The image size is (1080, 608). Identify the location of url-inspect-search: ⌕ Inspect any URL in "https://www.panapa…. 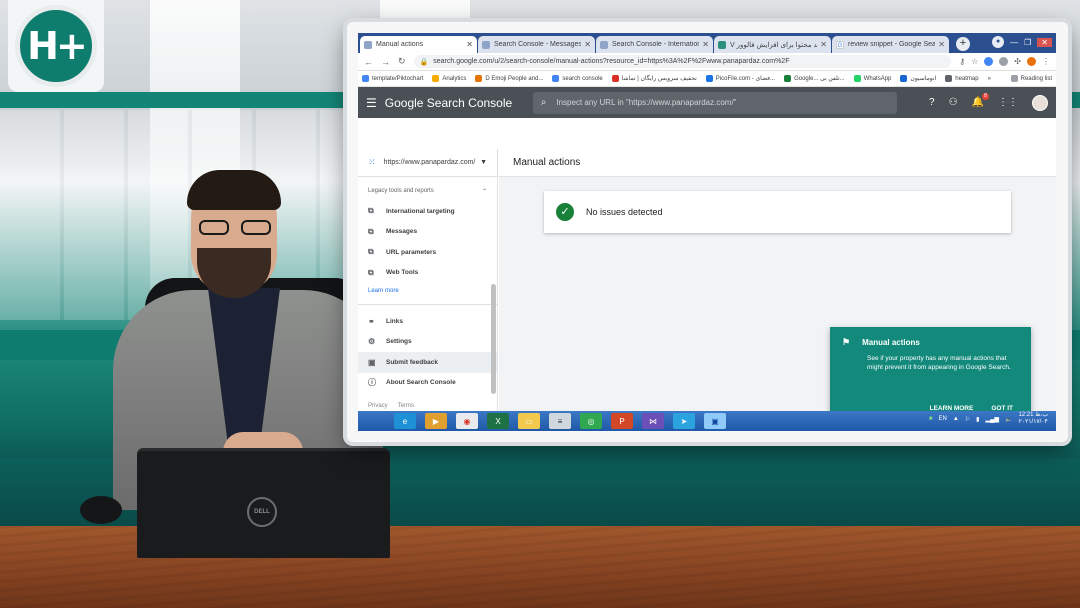
(714, 102).